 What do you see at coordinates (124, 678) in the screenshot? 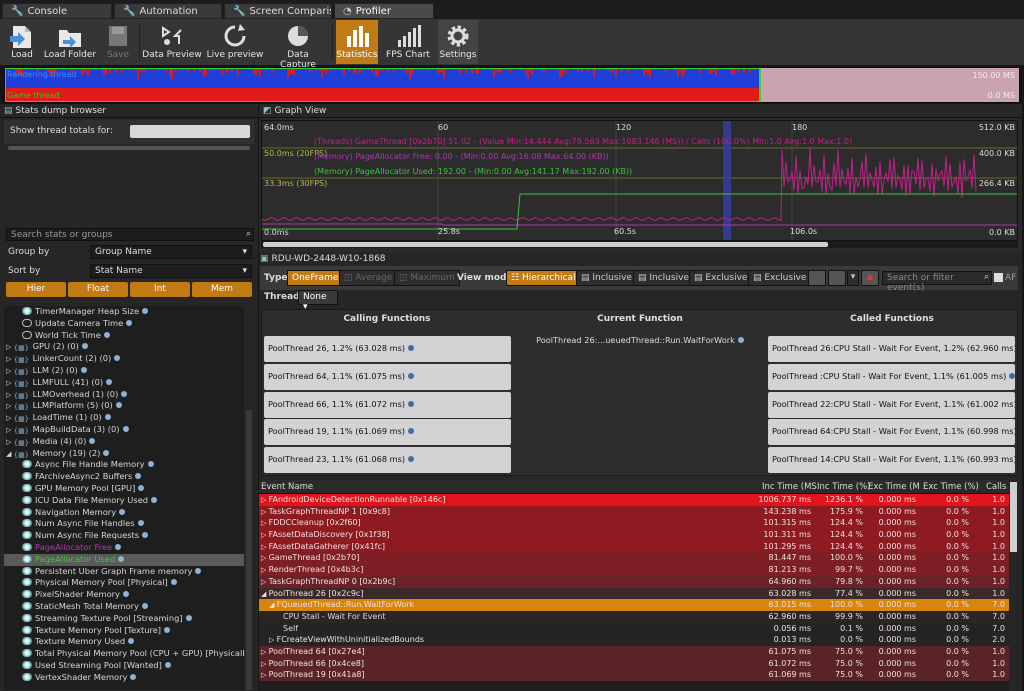
I see `tree-item: VertexShader Memory` at bounding box center [124, 678].